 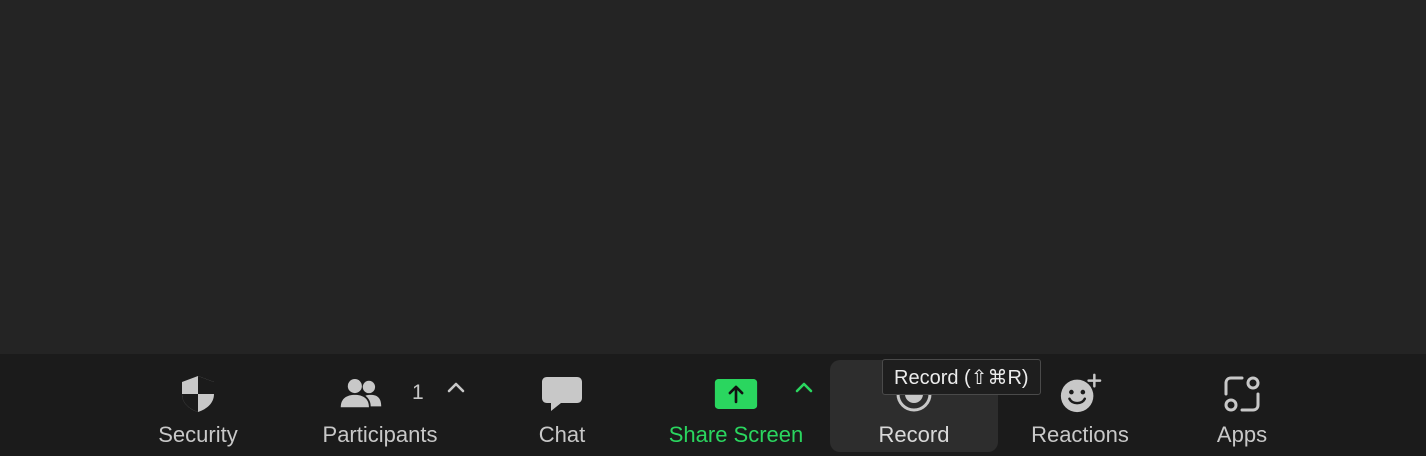 What do you see at coordinates (198, 394) in the screenshot?
I see `shield-icon` at bounding box center [198, 394].